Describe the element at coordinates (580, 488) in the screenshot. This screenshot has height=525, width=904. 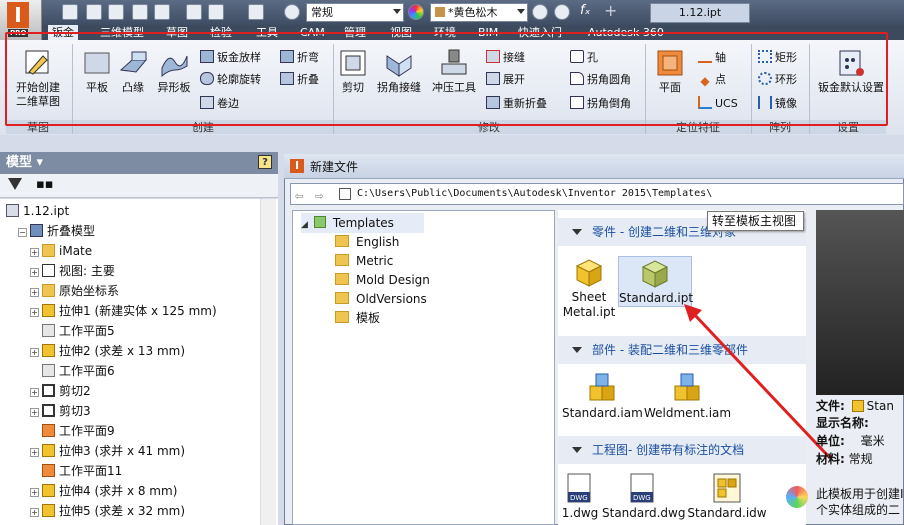
I see `dwg-icon: DWG` at that location.